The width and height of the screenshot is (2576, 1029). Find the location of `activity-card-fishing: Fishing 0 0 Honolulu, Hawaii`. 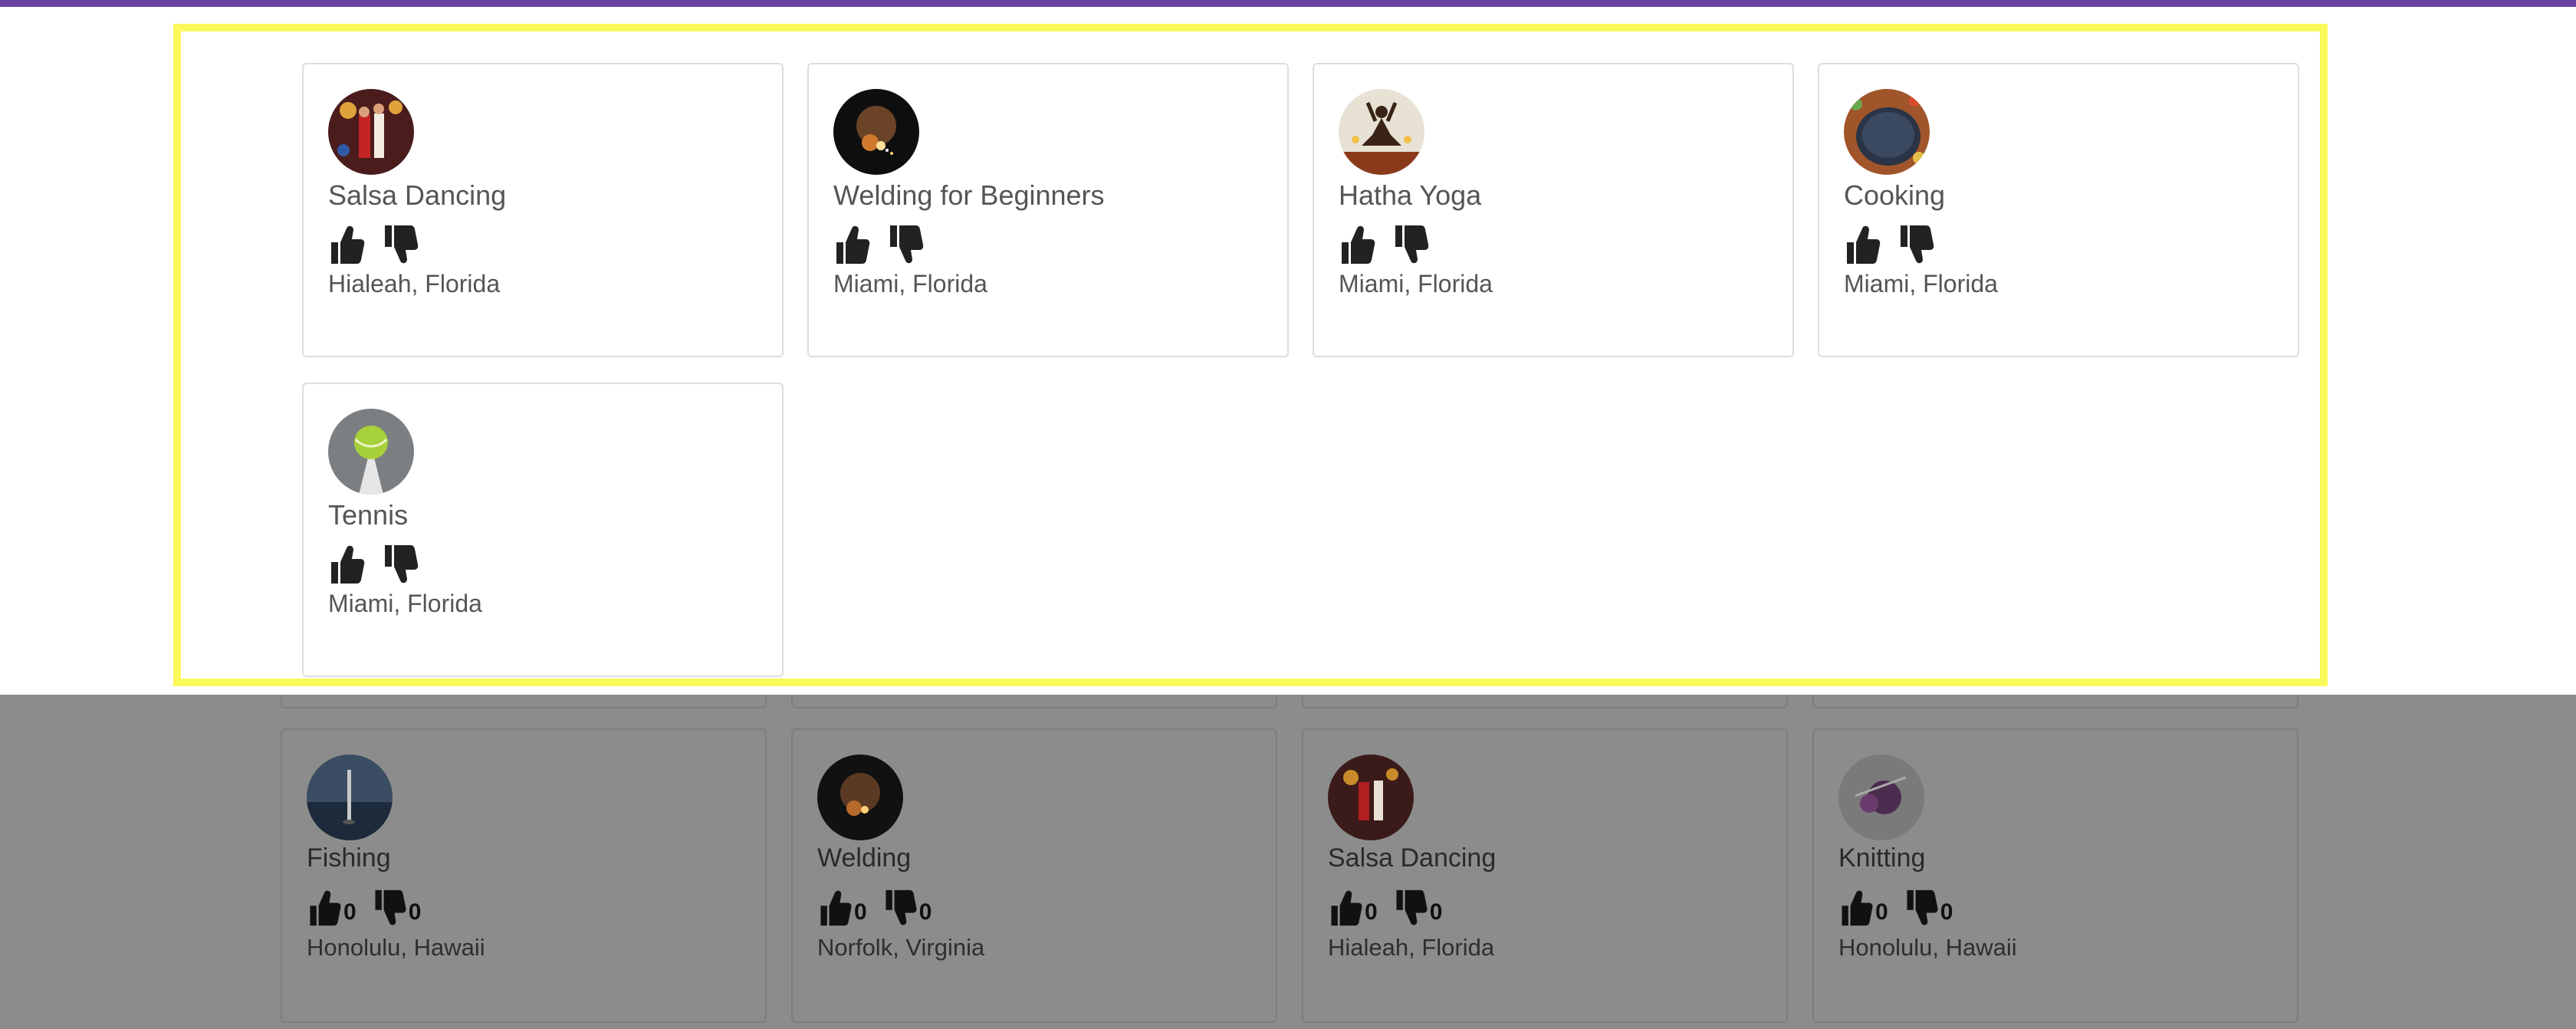

activity-card-fishing: Fishing 0 0 Honolulu, Hawaii is located at coordinates (524, 876).